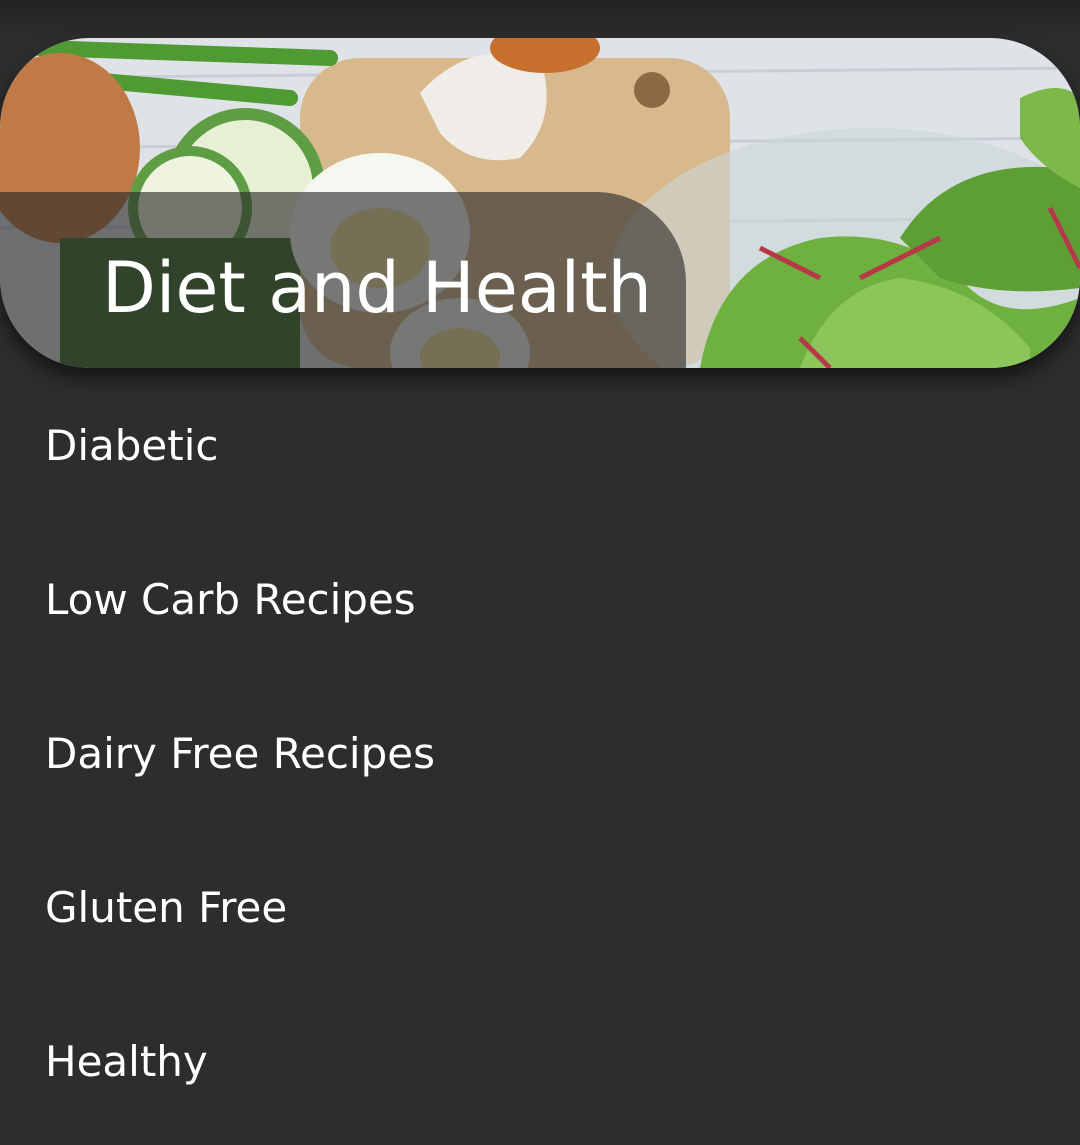  What do you see at coordinates (540, 599) in the screenshot?
I see `list-item-low-carb: Low Carb Recipes` at bounding box center [540, 599].